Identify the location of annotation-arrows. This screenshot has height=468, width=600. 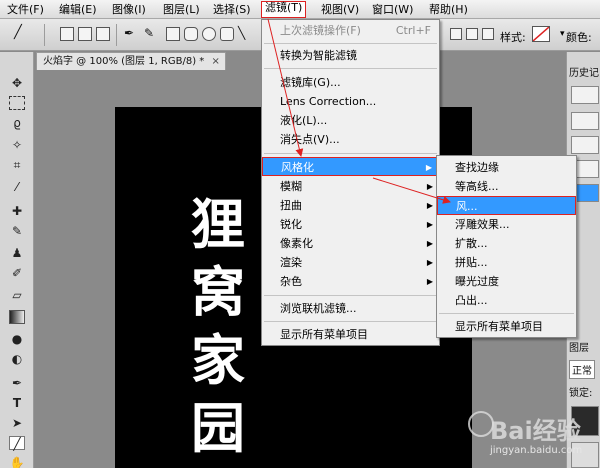
(359, 111).